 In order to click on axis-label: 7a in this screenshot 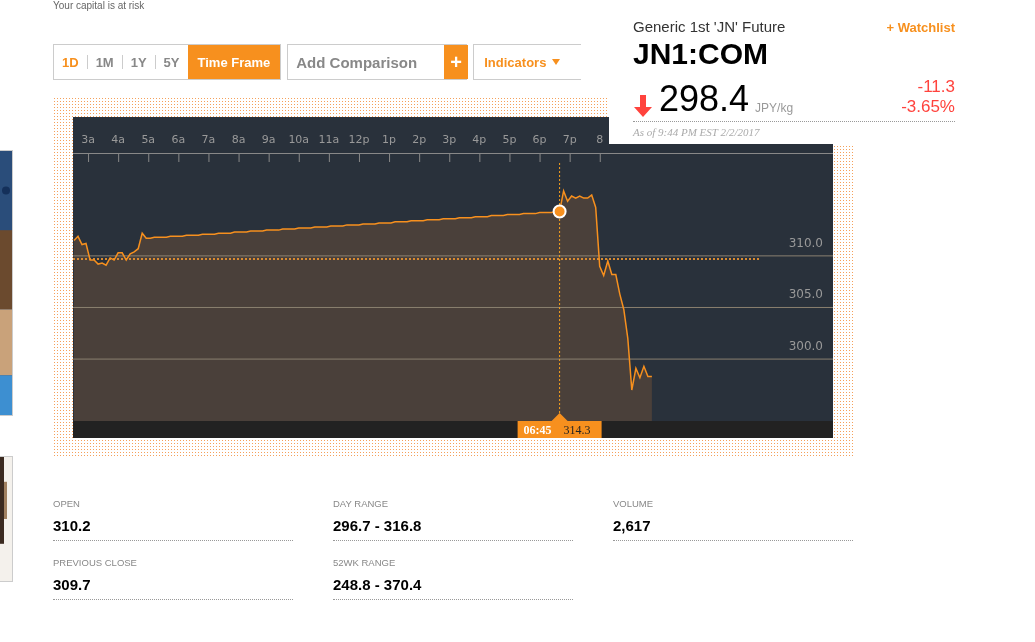, I will do `click(208, 139)`.